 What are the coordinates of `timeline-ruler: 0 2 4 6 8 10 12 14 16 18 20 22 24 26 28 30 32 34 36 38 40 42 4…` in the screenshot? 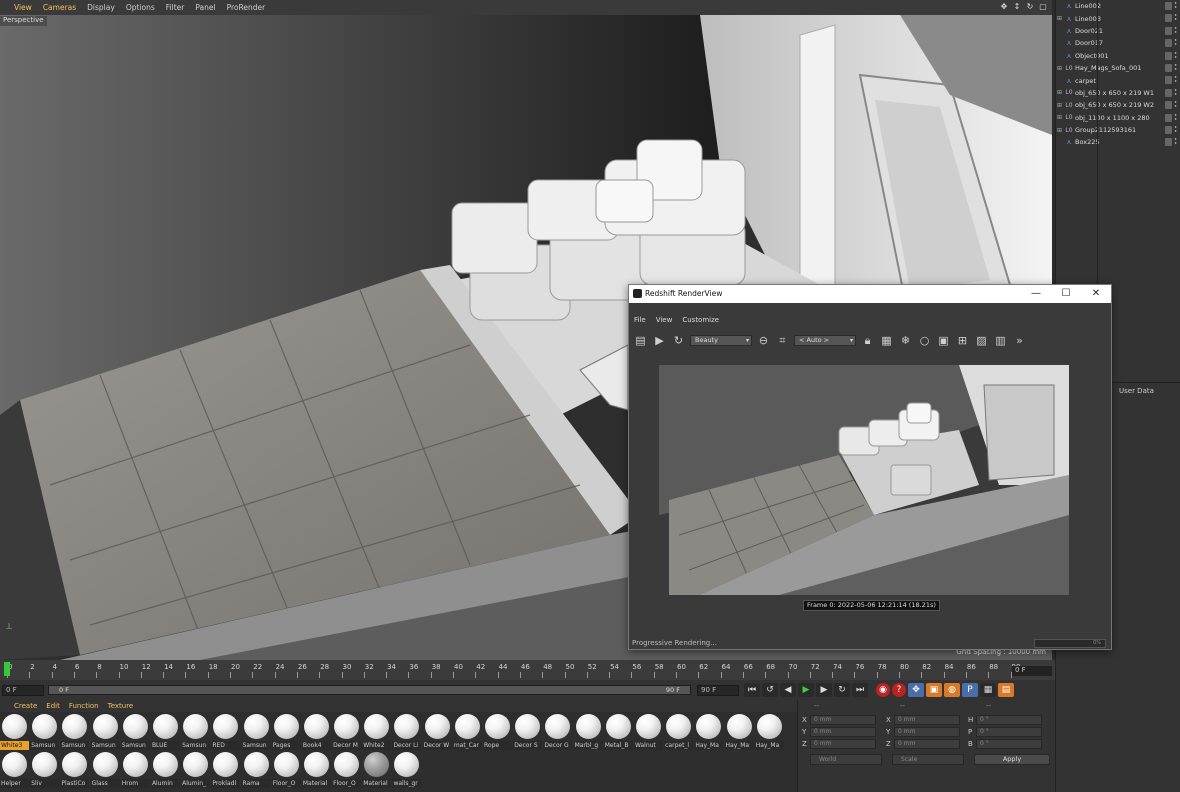 It's located at (527, 670).